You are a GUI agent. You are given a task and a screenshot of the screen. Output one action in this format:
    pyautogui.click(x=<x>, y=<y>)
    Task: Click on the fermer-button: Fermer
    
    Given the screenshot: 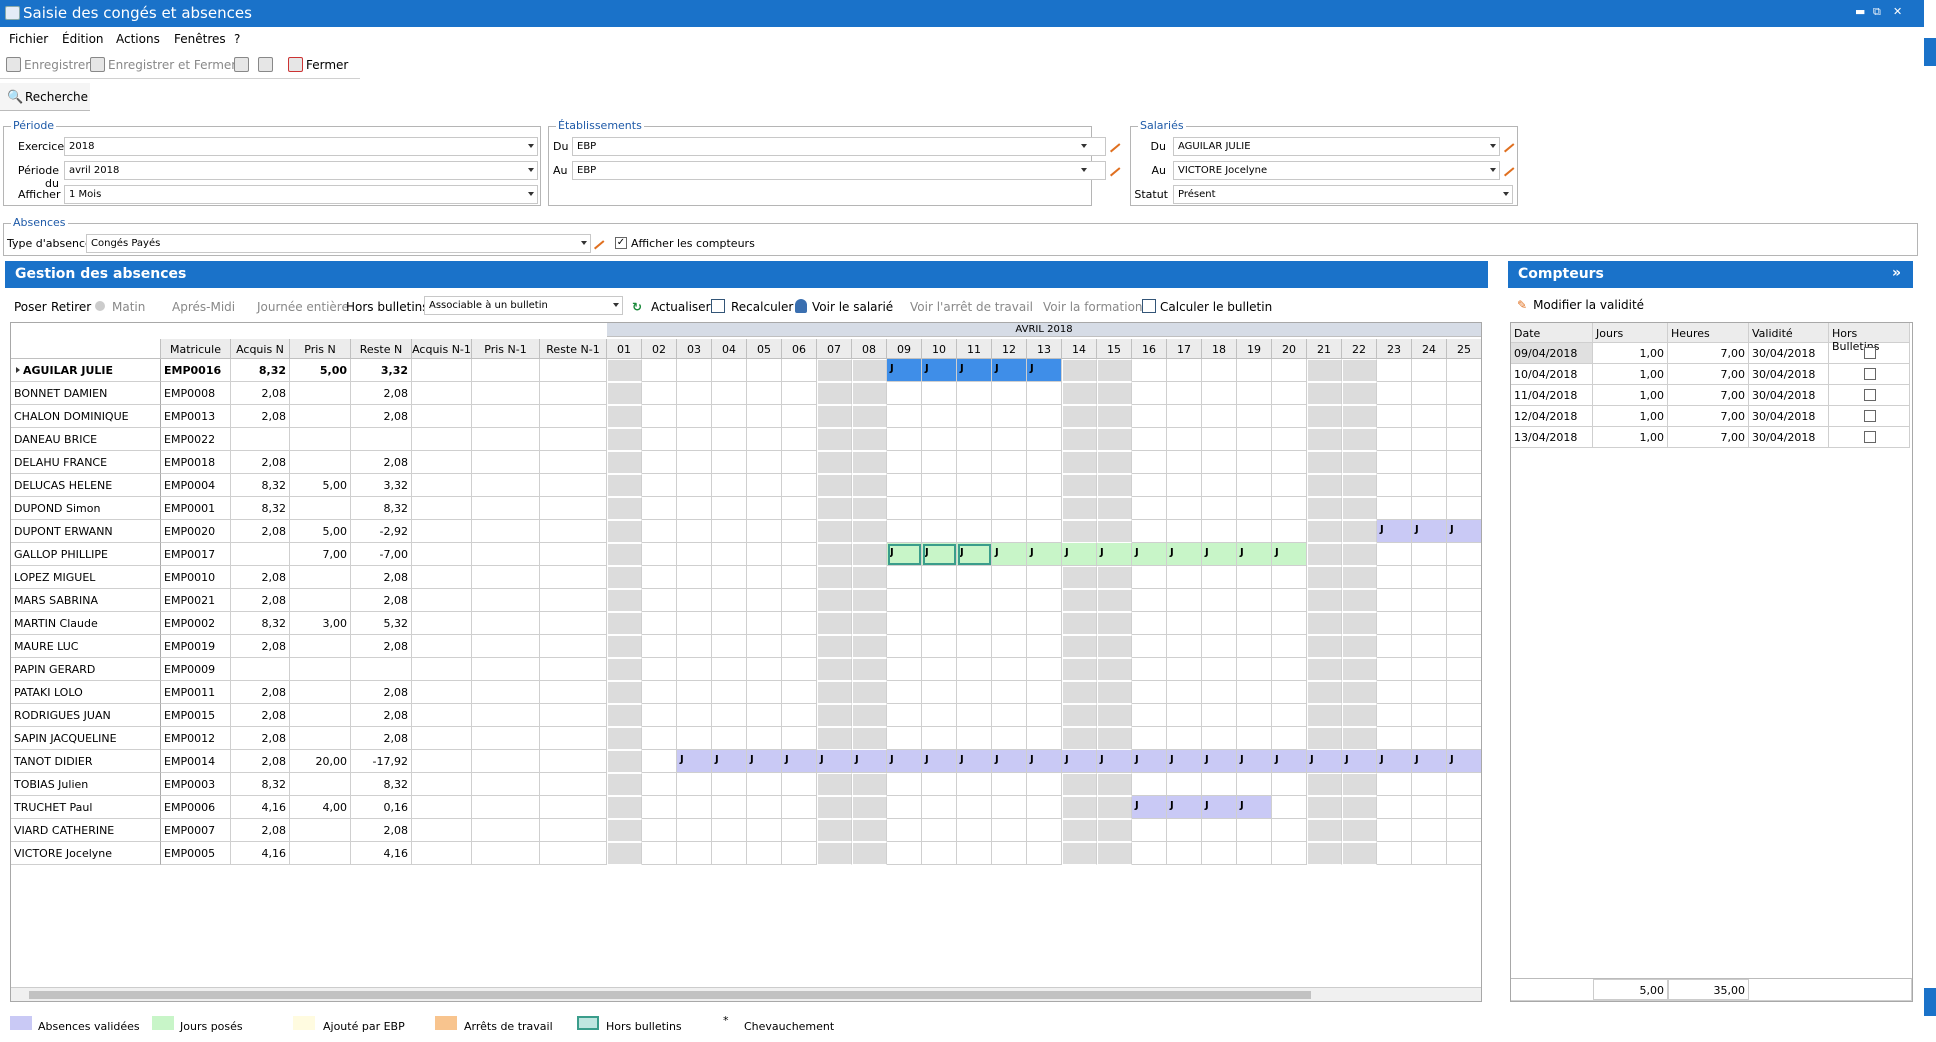 What is the action you would take?
    pyautogui.click(x=318, y=64)
    